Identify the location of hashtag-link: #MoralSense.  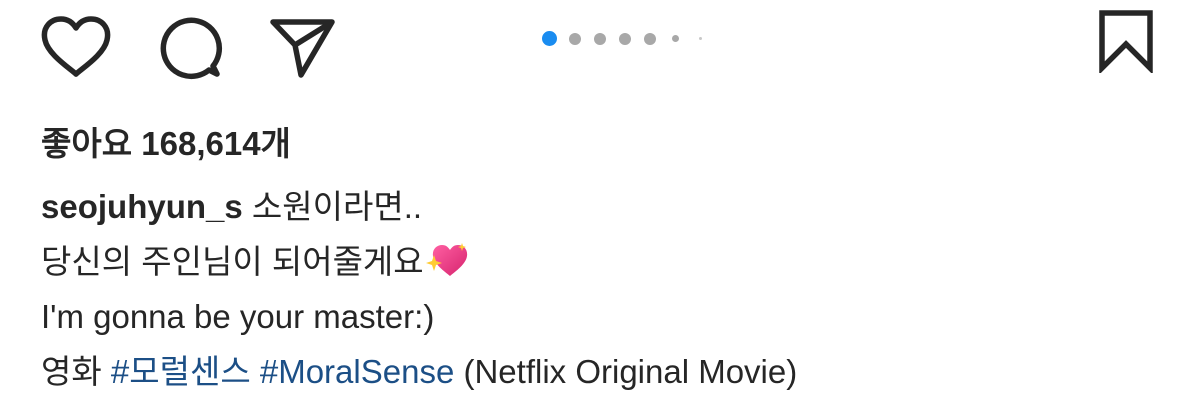
(357, 371).